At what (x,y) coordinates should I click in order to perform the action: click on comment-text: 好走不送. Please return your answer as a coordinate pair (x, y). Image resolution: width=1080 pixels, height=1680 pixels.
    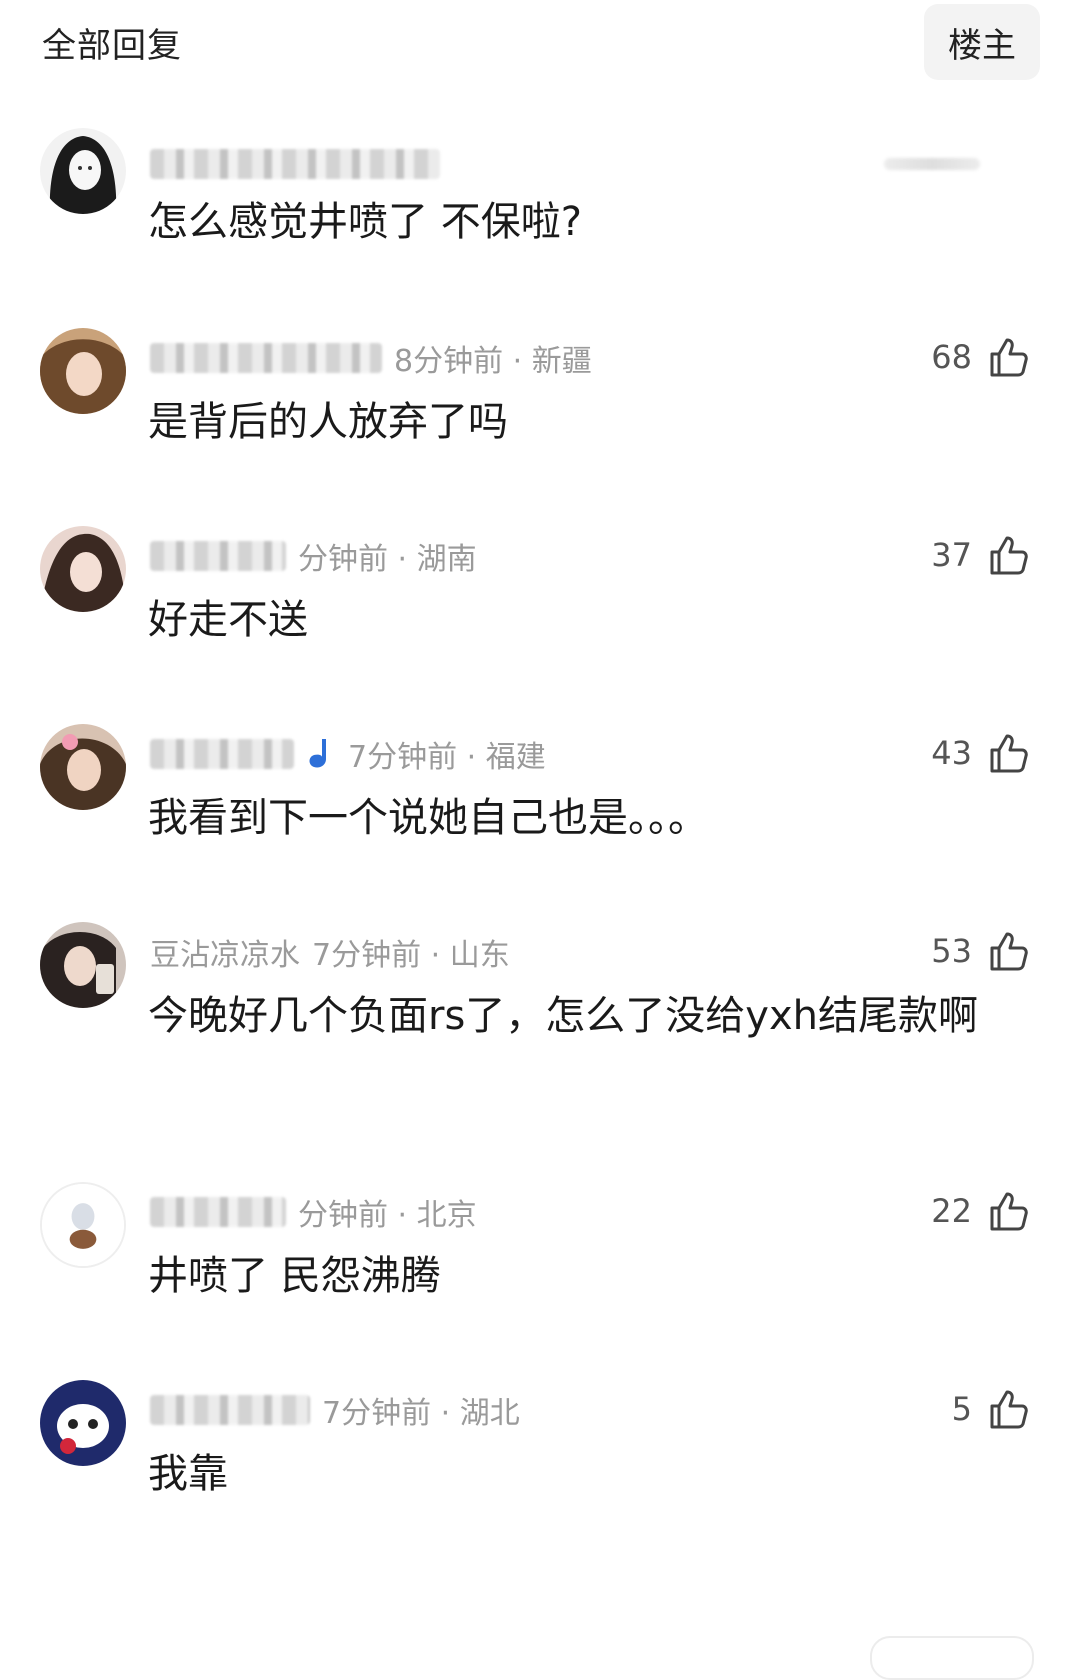
    Looking at the image, I should click on (228, 620).